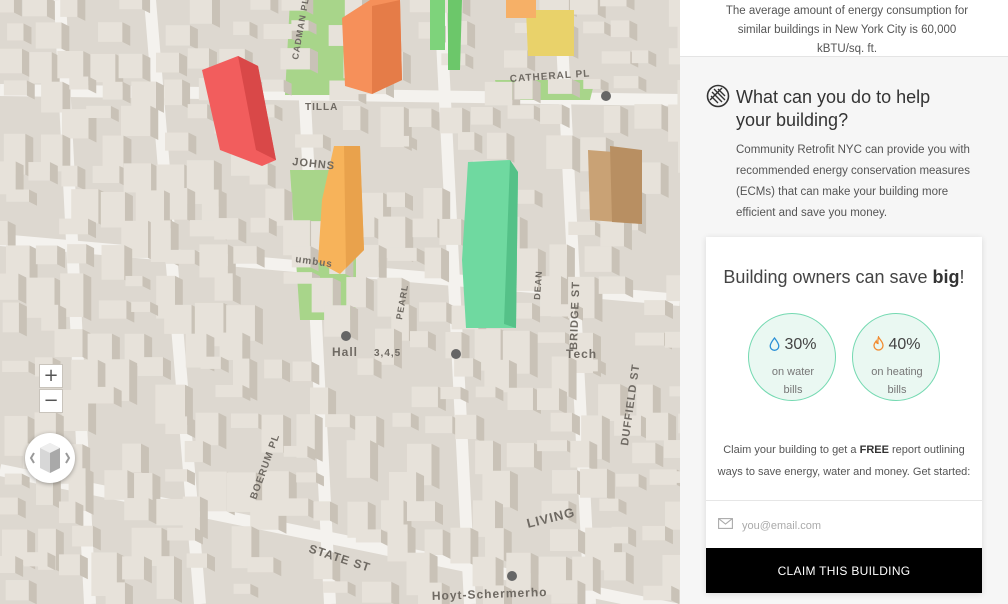 The width and height of the screenshot is (1008, 604). I want to click on zoom-in-button: +, so click(51, 376).